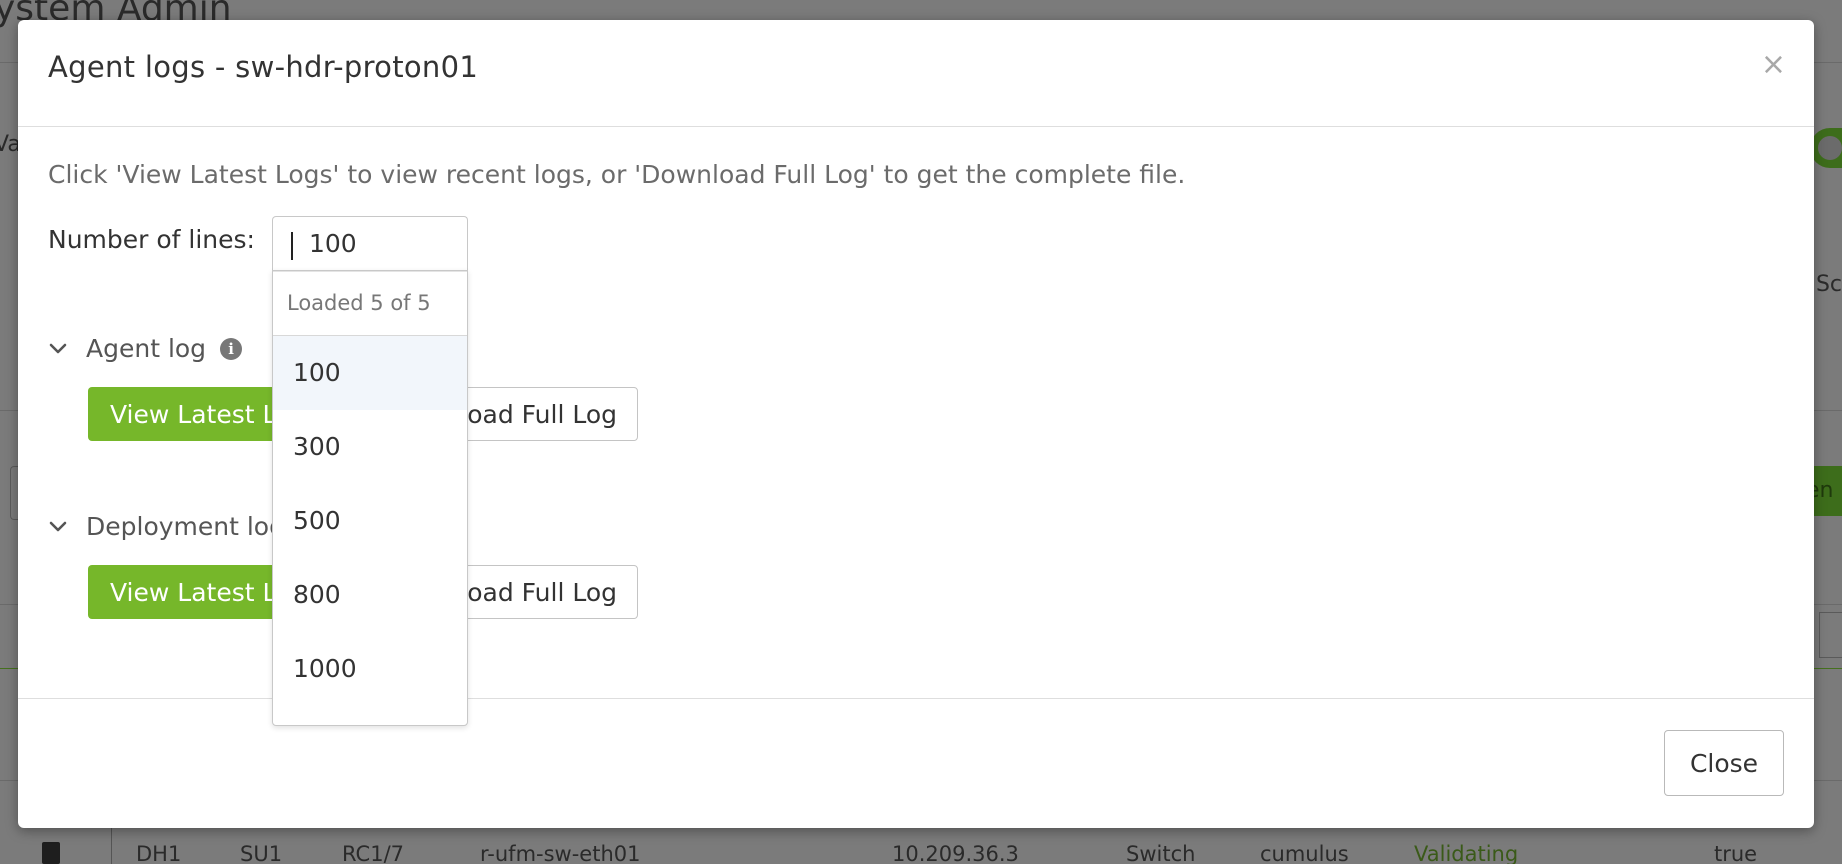  I want to click on deployment-log-section-toggle: Deployment log, so click(166, 526).